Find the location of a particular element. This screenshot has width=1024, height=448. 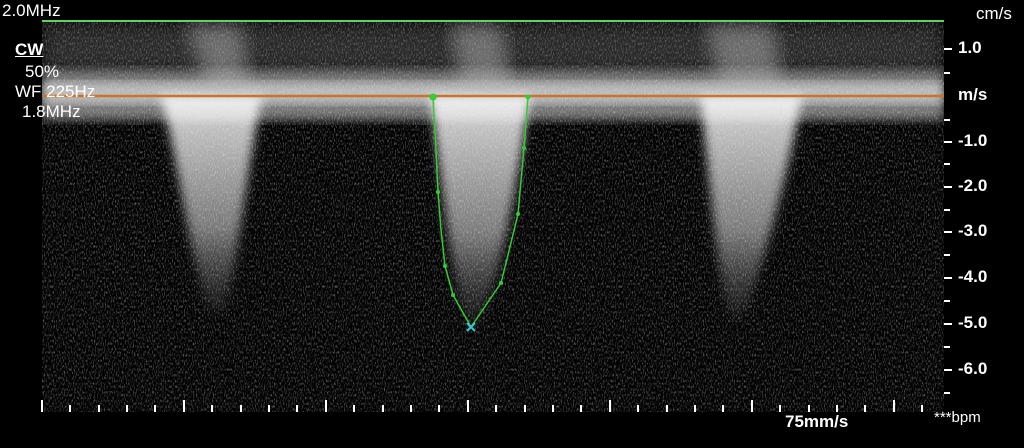

gain-label: 50% is located at coordinates (42, 71).